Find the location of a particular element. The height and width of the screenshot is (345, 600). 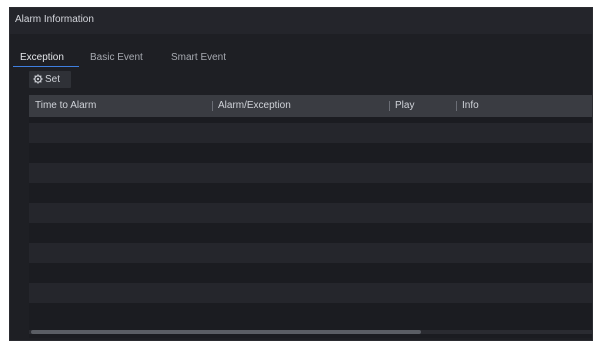

active-tab-indicator is located at coordinates (46, 66).